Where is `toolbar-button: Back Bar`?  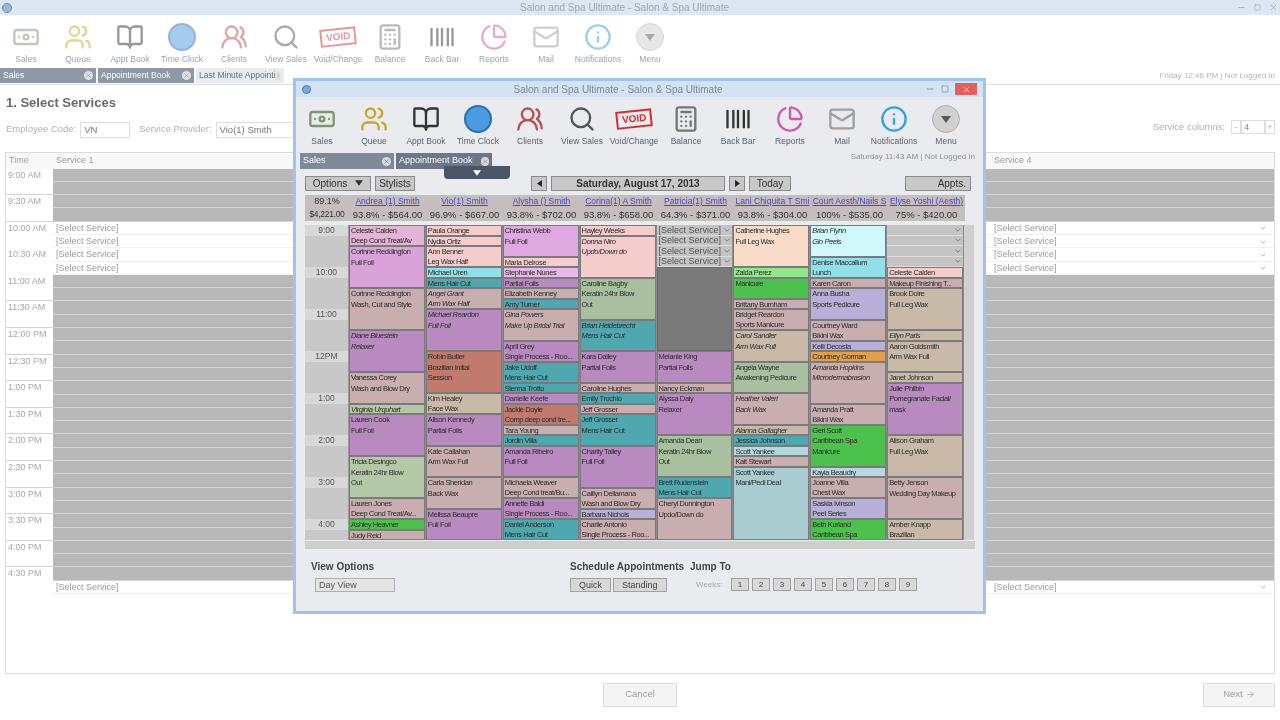
toolbar-button: Back Bar is located at coordinates (738, 125).